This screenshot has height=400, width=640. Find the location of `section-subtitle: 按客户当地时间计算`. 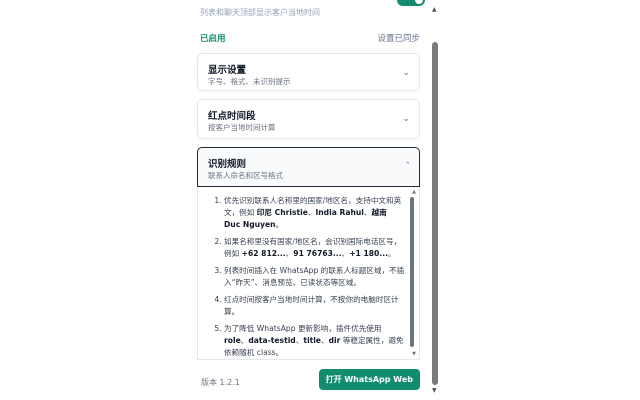

section-subtitle: 按客户当地时间计算 is located at coordinates (242, 127).